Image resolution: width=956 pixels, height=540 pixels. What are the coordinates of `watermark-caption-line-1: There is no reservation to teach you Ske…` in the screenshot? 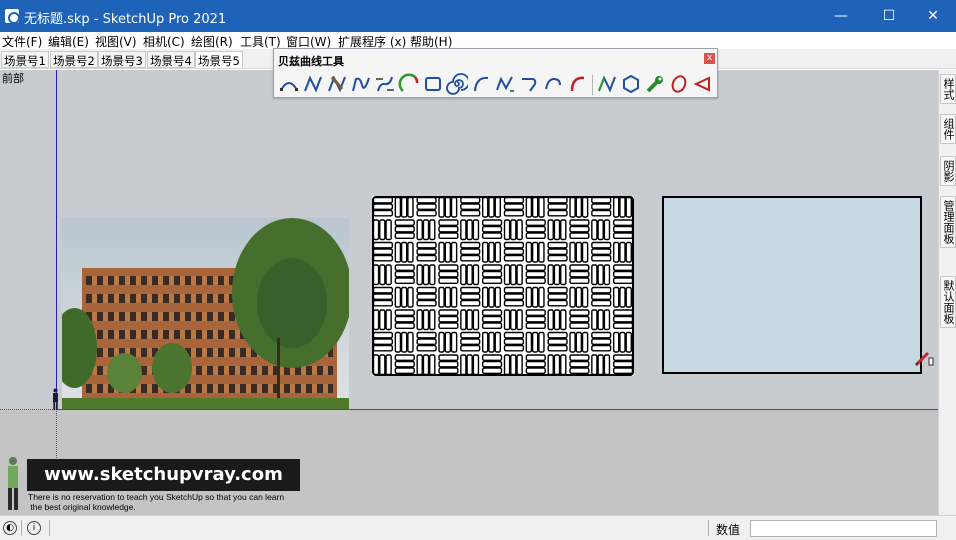 It's located at (156, 497).